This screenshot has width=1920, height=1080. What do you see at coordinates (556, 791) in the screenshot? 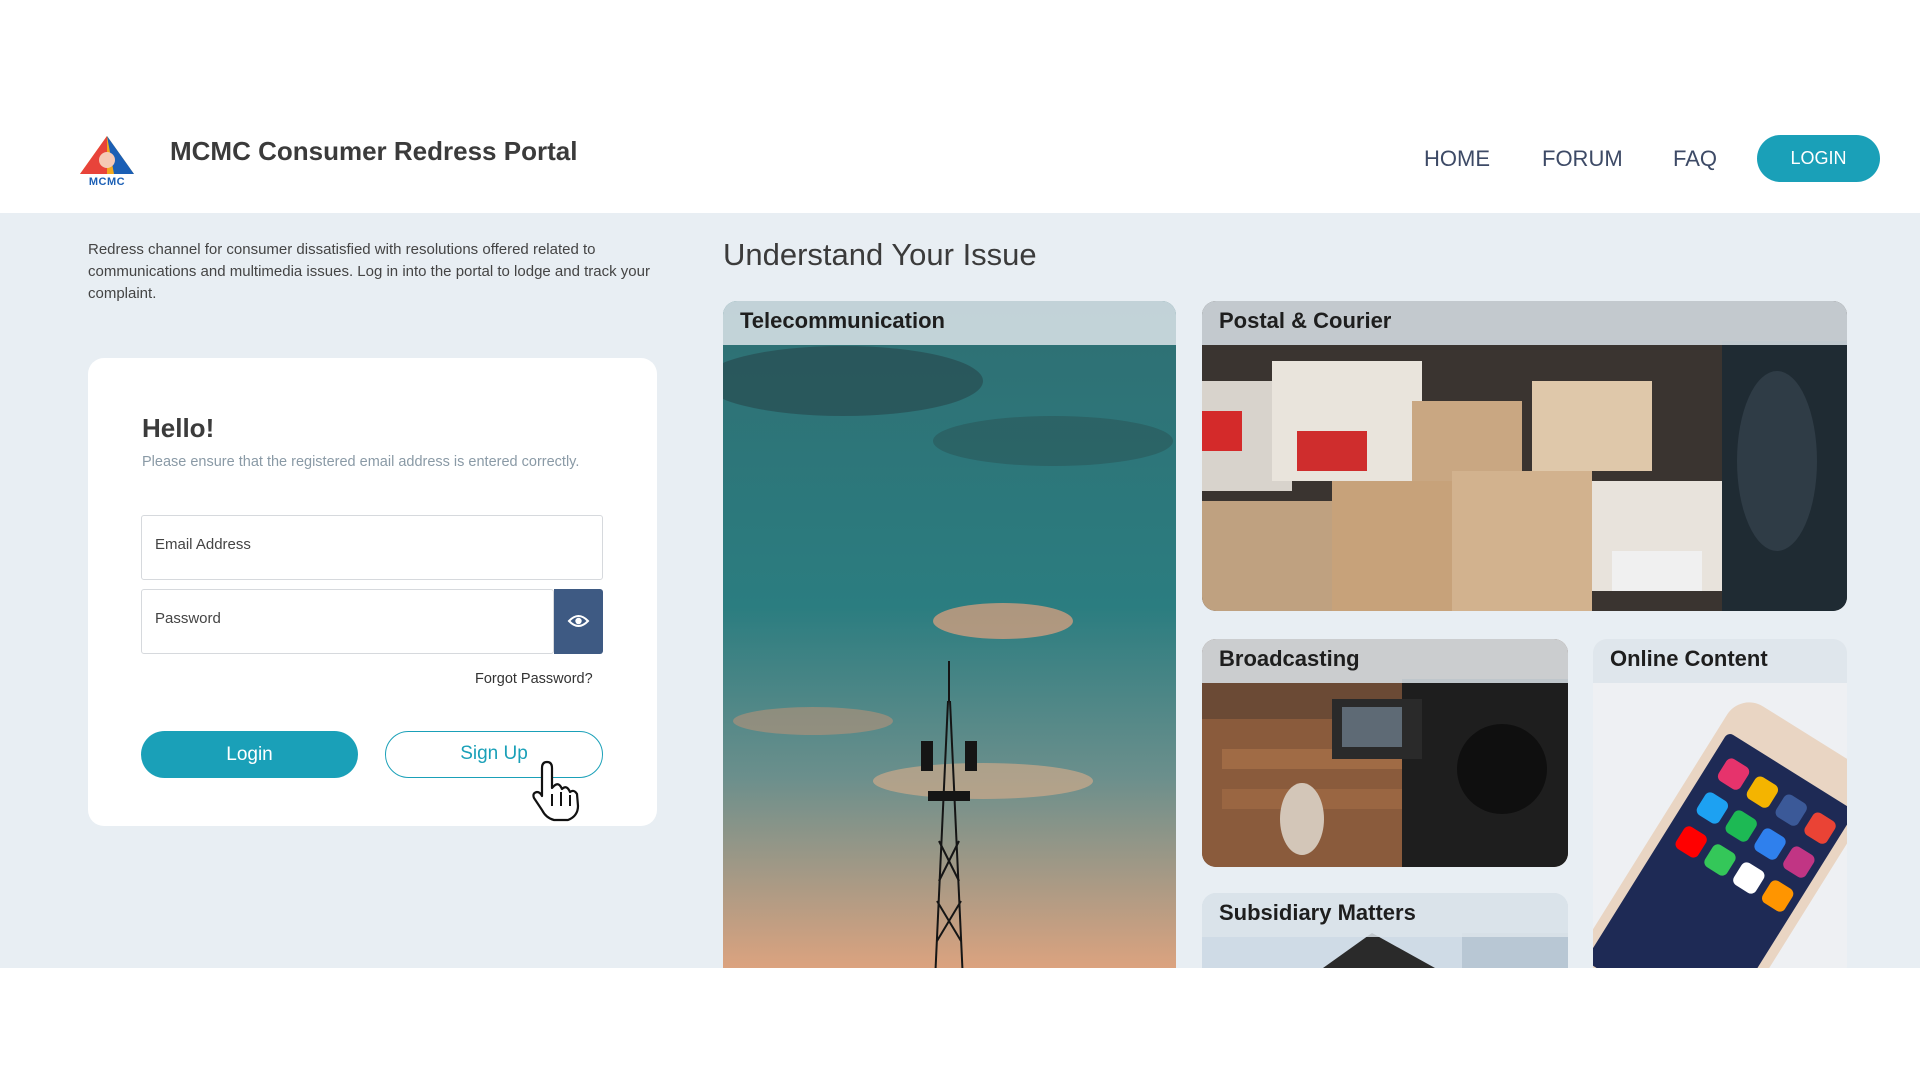
I see `hand-pointer-cursor-icon` at bounding box center [556, 791].